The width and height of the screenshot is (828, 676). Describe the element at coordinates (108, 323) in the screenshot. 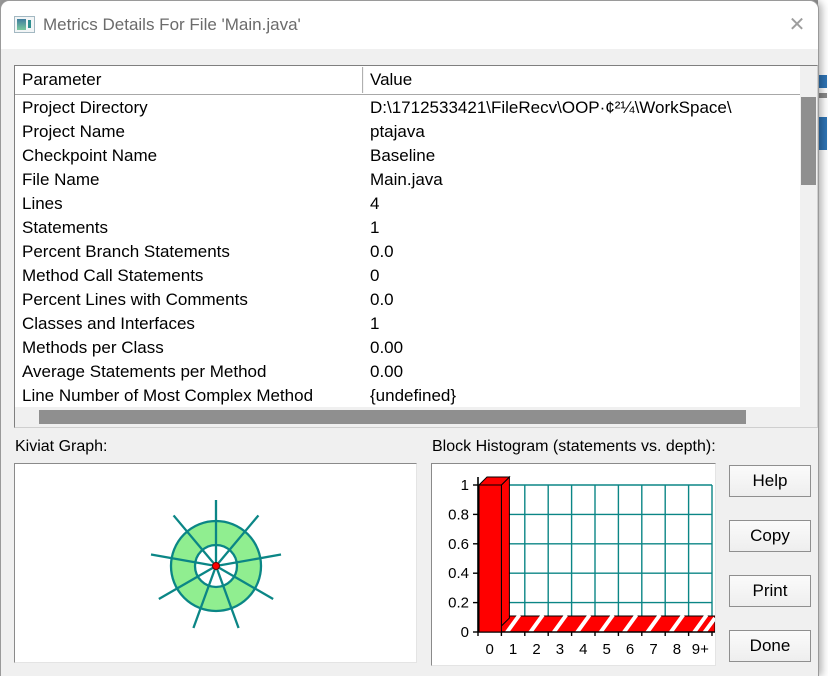

I see `parameter-cell: Classes and Interfaces` at that location.